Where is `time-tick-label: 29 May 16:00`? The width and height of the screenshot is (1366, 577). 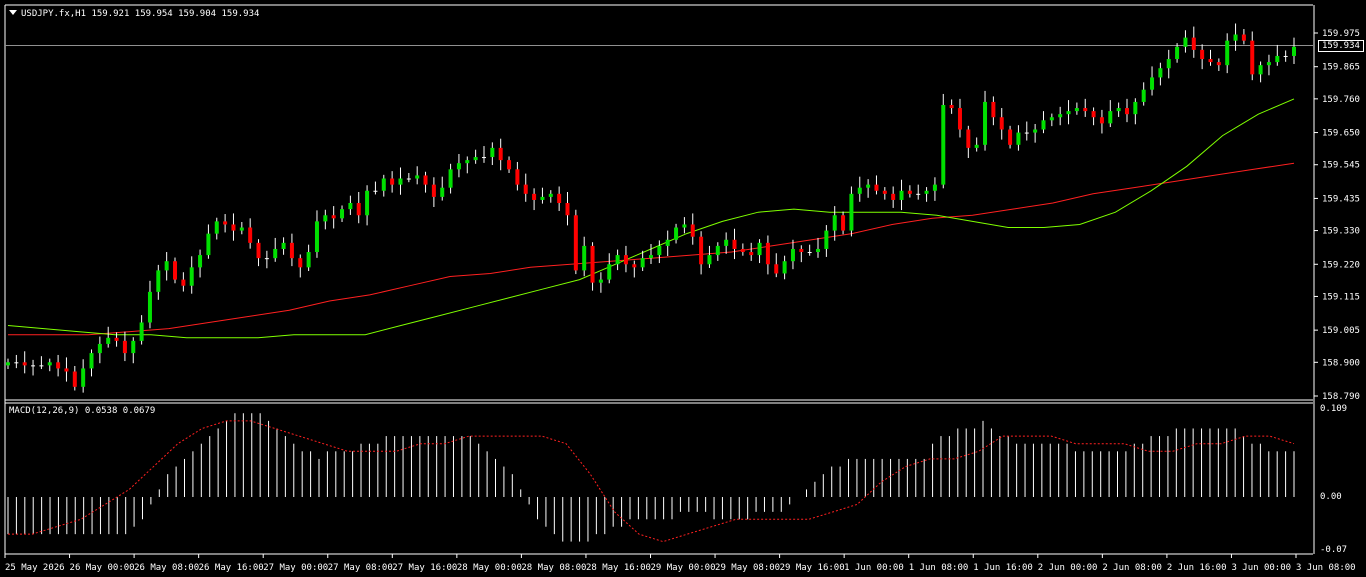 time-tick-label: 29 May 16:00 is located at coordinates (812, 568).